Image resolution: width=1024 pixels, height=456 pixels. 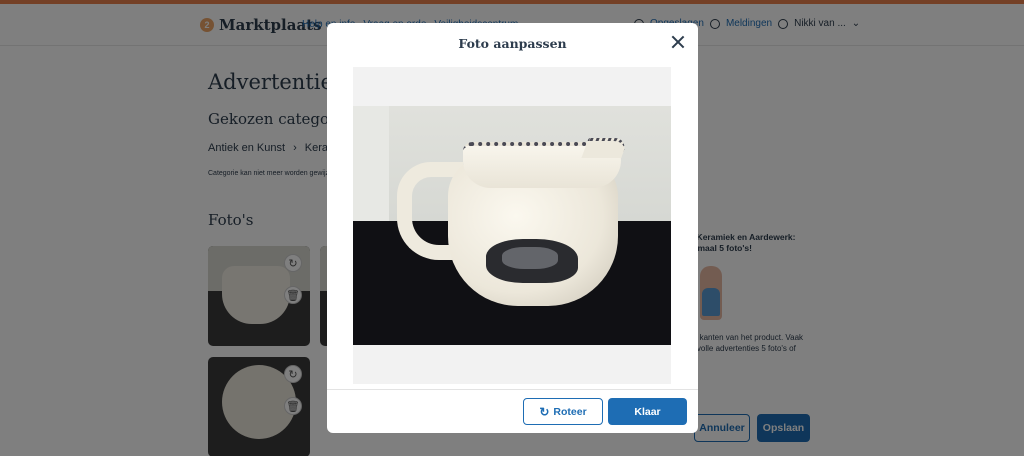 What do you see at coordinates (544, 411) in the screenshot?
I see `rotate-icon: ↻` at bounding box center [544, 411].